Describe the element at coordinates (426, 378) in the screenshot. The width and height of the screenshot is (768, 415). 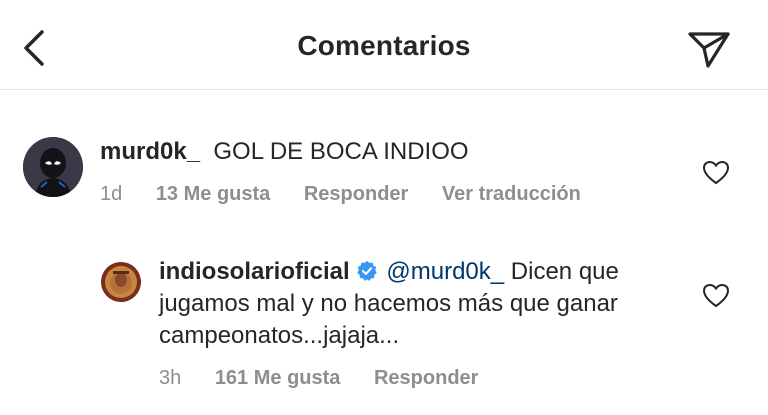
I see `reply-reply-button: Responder` at that location.